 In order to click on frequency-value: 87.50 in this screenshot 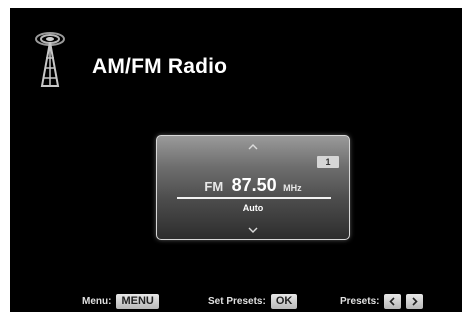, I will do `click(254, 185)`.